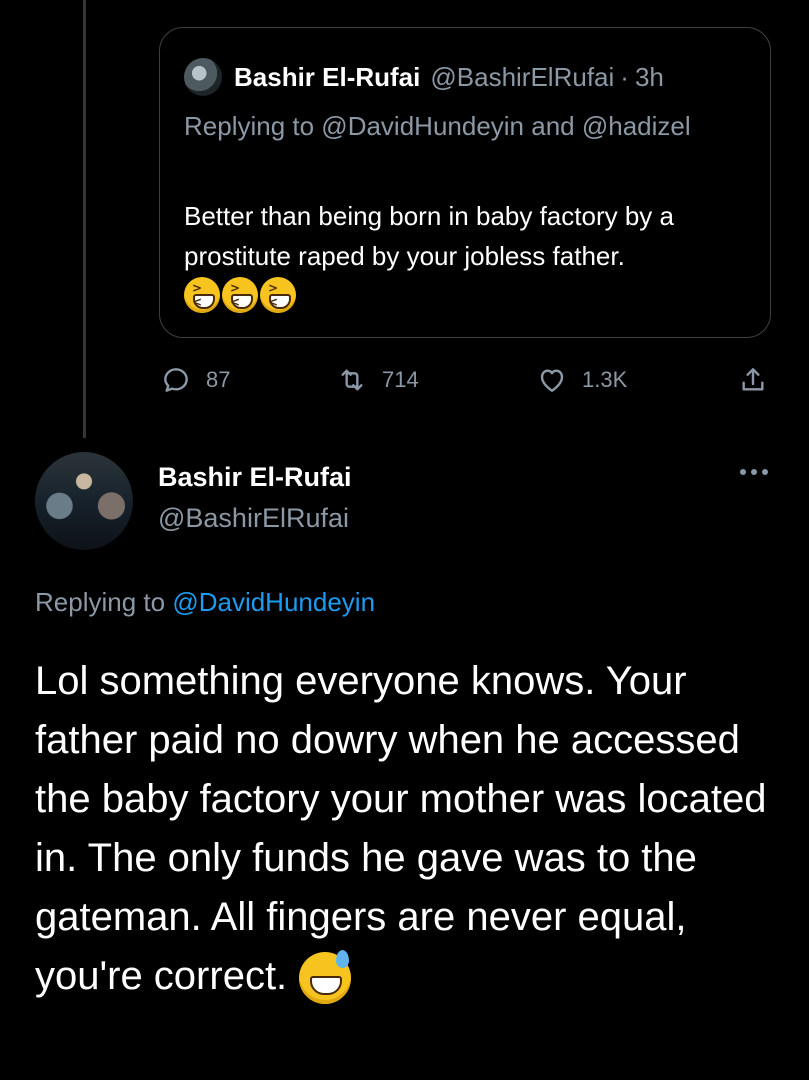 Image resolution: width=809 pixels, height=1080 pixels. What do you see at coordinates (195, 380) in the screenshot?
I see `reply-button: 87` at bounding box center [195, 380].